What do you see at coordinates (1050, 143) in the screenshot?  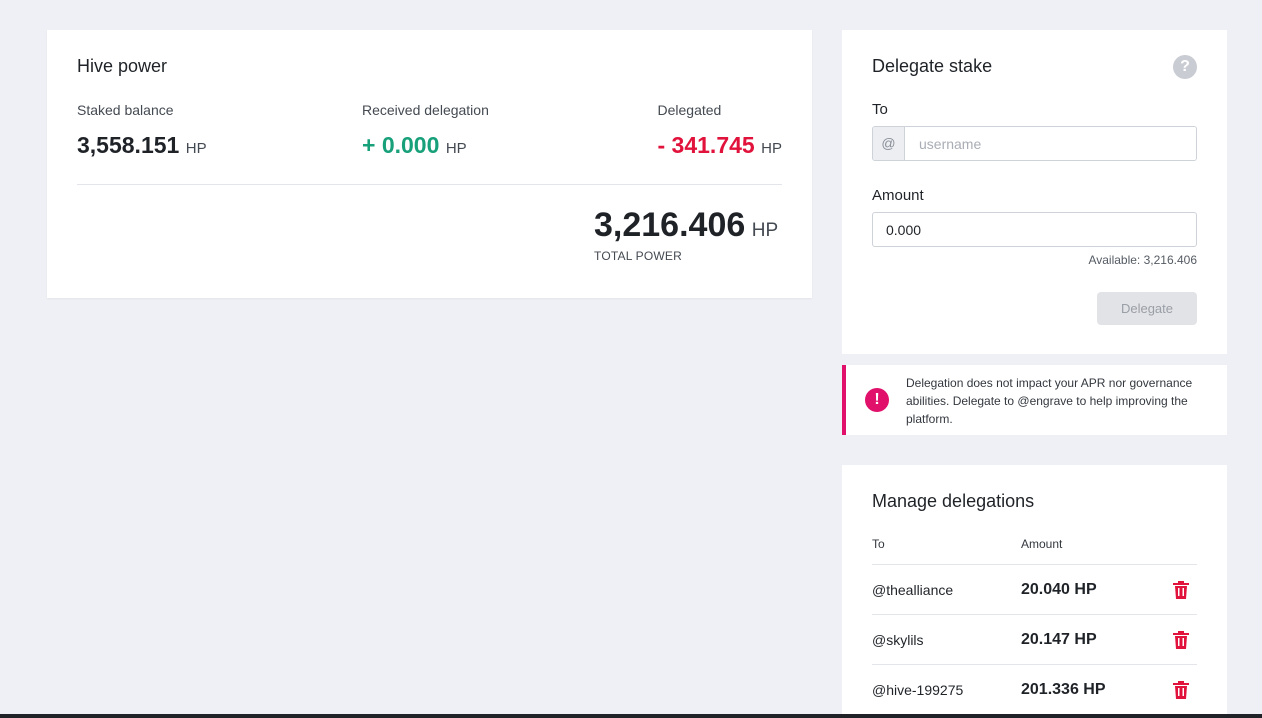 I see `username-input` at bounding box center [1050, 143].